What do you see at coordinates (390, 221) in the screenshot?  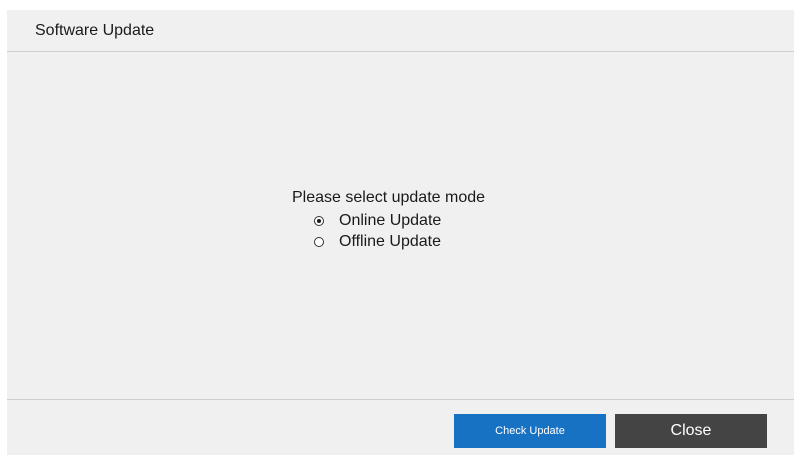 I see `online-update-label: Online Update` at bounding box center [390, 221].